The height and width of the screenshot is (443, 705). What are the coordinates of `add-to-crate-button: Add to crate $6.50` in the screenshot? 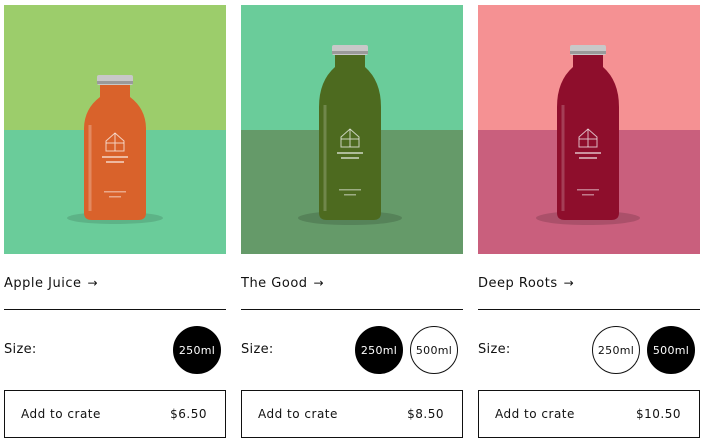 It's located at (115, 414).